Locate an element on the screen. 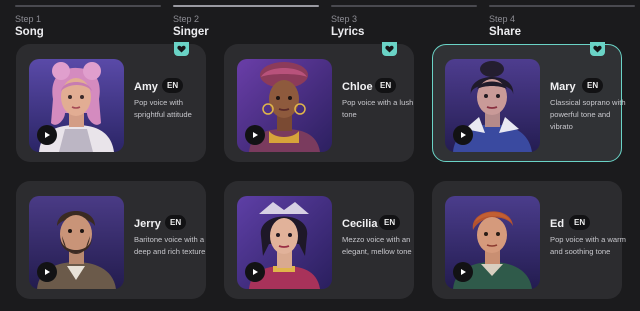 The height and width of the screenshot is (311, 640). step-song: Step 1 Song is located at coordinates (89, 20).